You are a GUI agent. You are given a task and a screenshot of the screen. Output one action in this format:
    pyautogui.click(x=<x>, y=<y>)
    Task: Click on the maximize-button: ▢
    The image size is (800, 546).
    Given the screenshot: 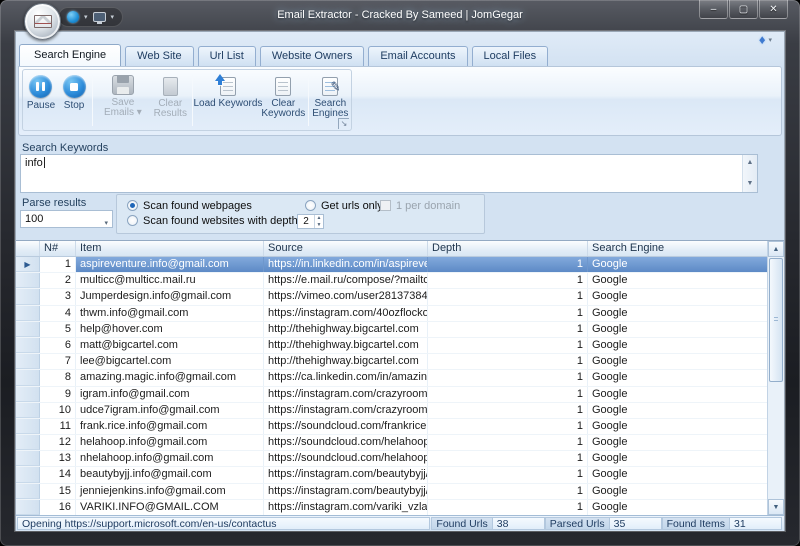 What is the action you would take?
    pyautogui.click(x=743, y=9)
    